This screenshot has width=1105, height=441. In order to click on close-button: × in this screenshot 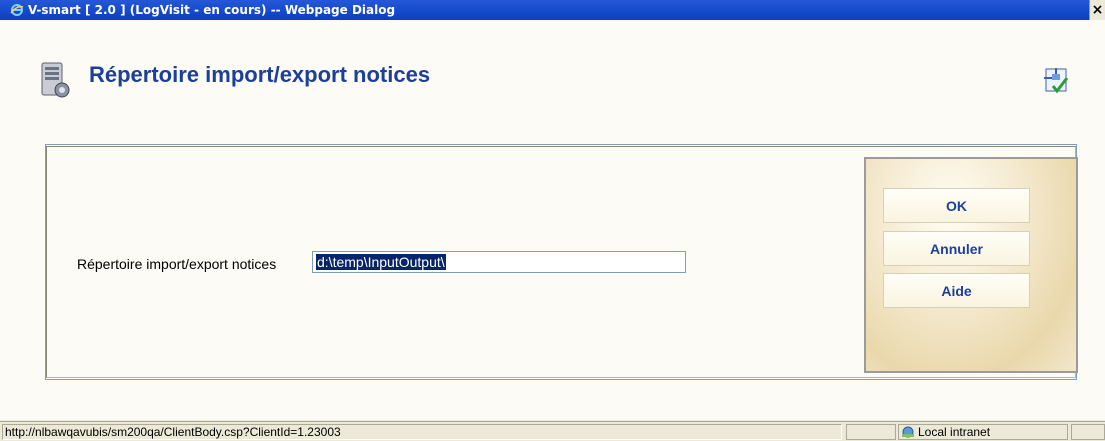, I will do `click(1097, 10)`.